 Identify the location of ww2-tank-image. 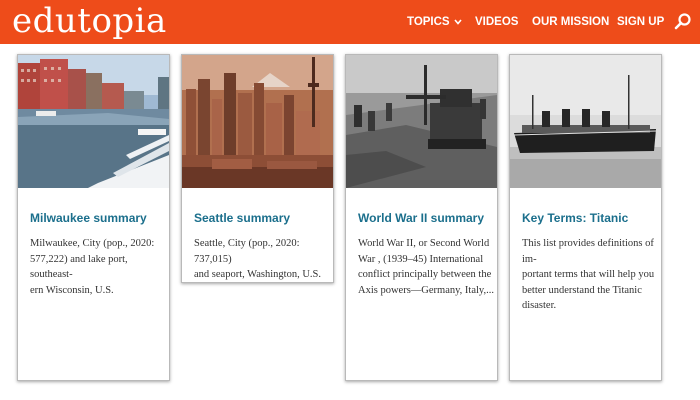
(421, 121).